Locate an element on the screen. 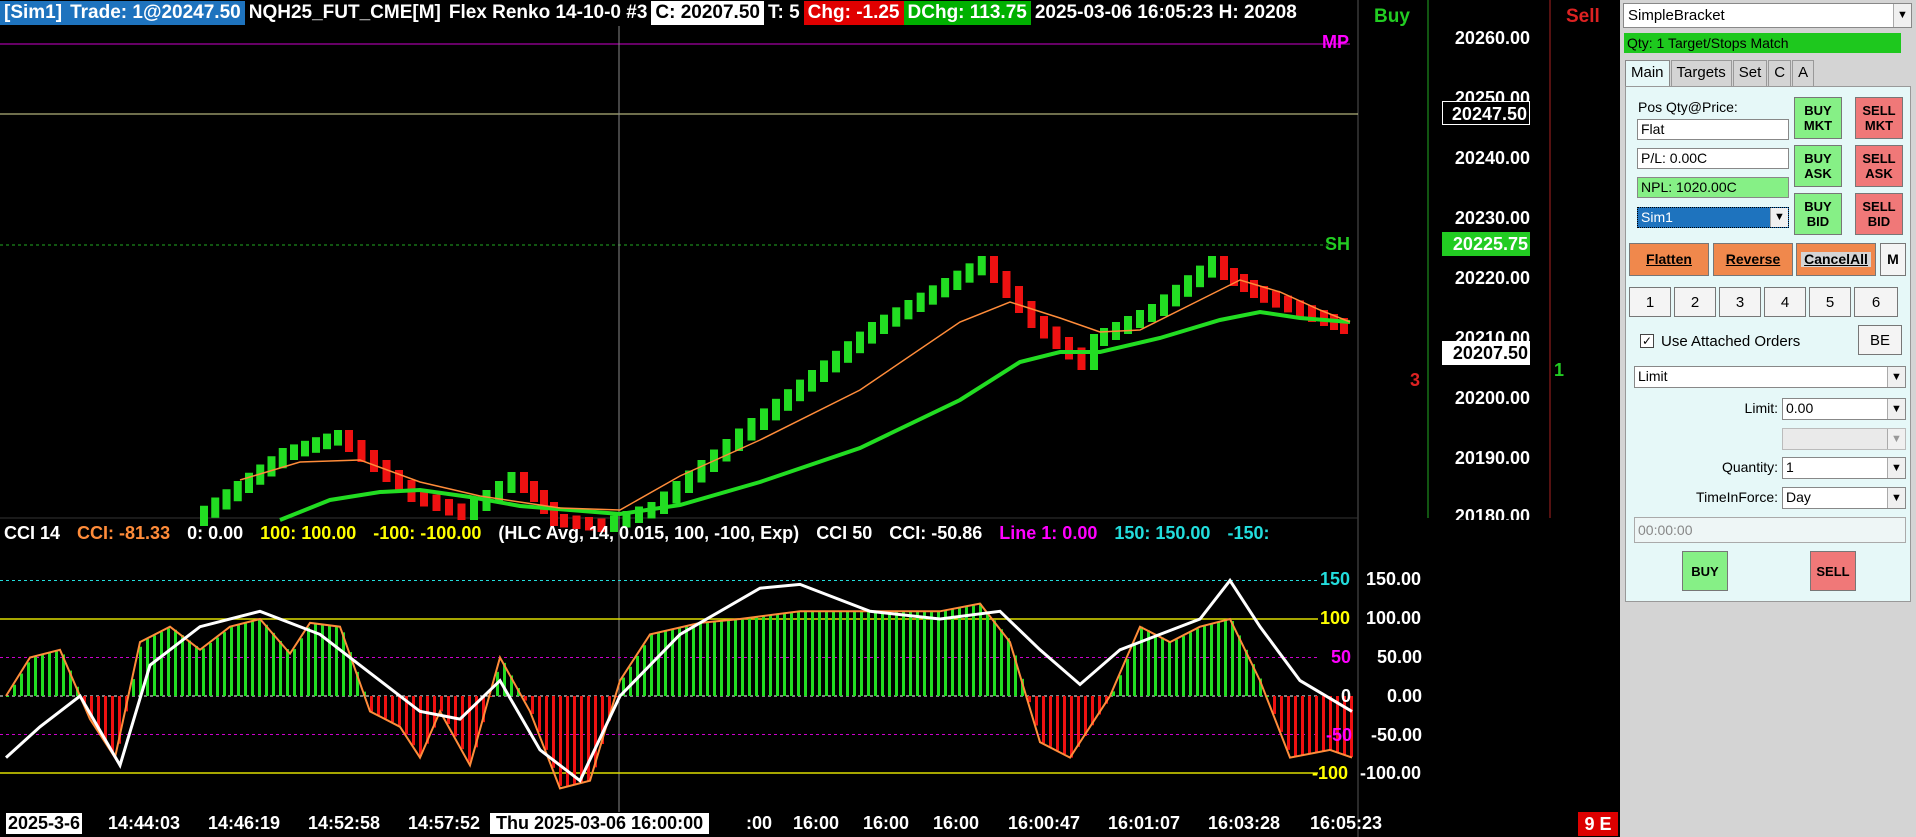 This screenshot has height=837, width=1916. quantity-field: 1 ▼ is located at coordinates (1844, 468).